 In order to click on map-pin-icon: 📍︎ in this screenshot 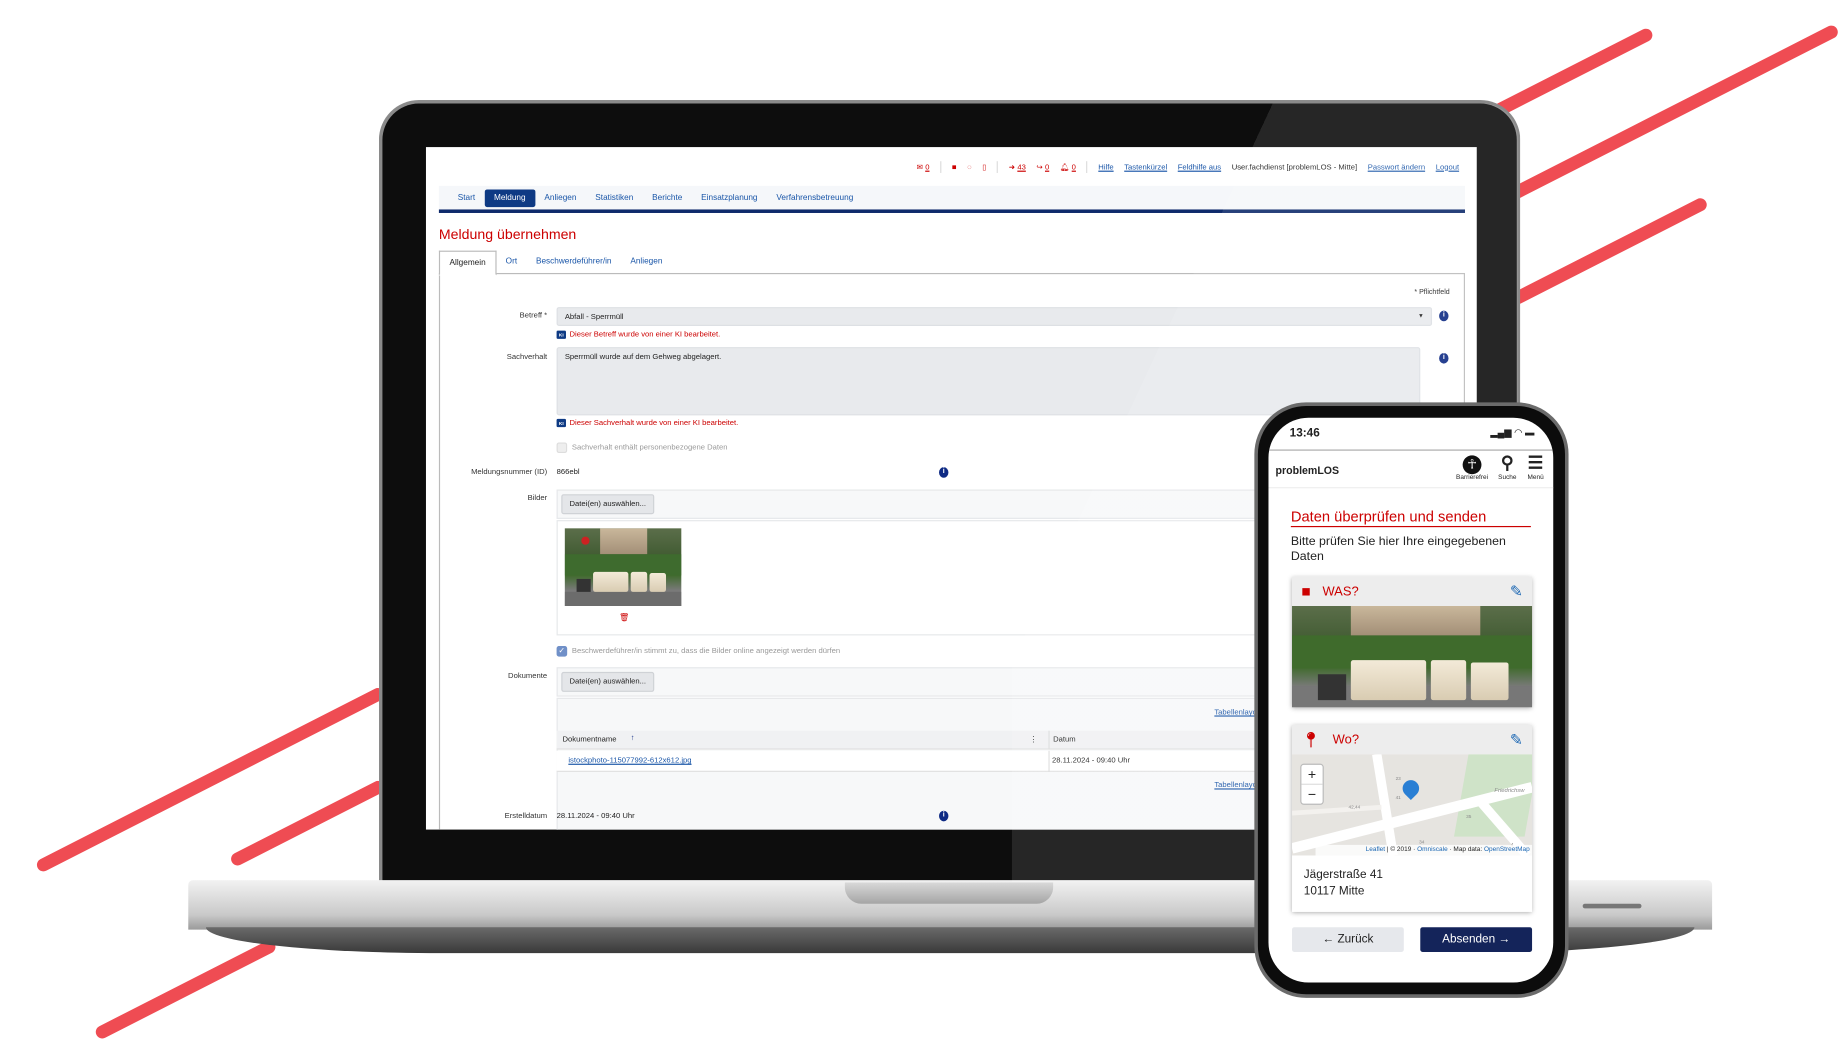, I will do `click(1311, 739)`.